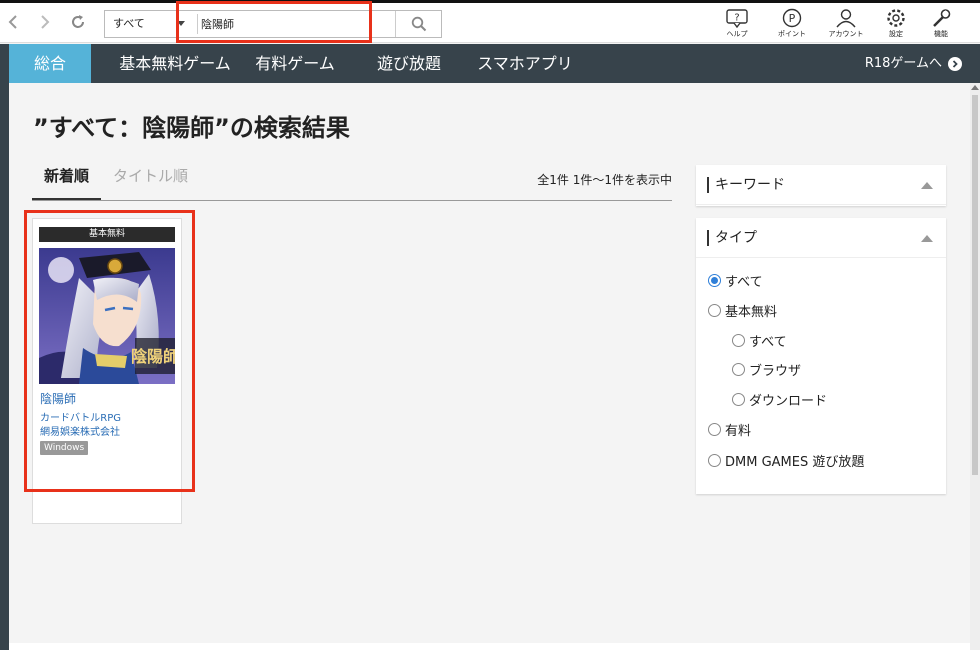  Describe the element at coordinates (942, 18) in the screenshot. I see `wrench-icon` at that location.